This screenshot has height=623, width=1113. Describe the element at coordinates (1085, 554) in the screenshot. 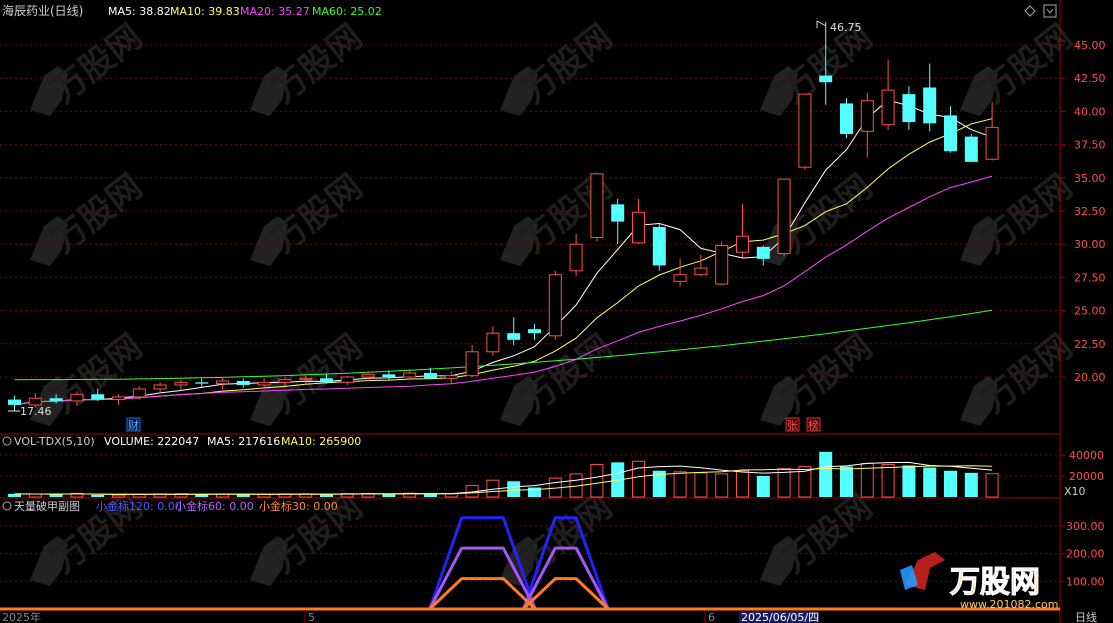

I see `sub-tick-label: 200.00` at that location.